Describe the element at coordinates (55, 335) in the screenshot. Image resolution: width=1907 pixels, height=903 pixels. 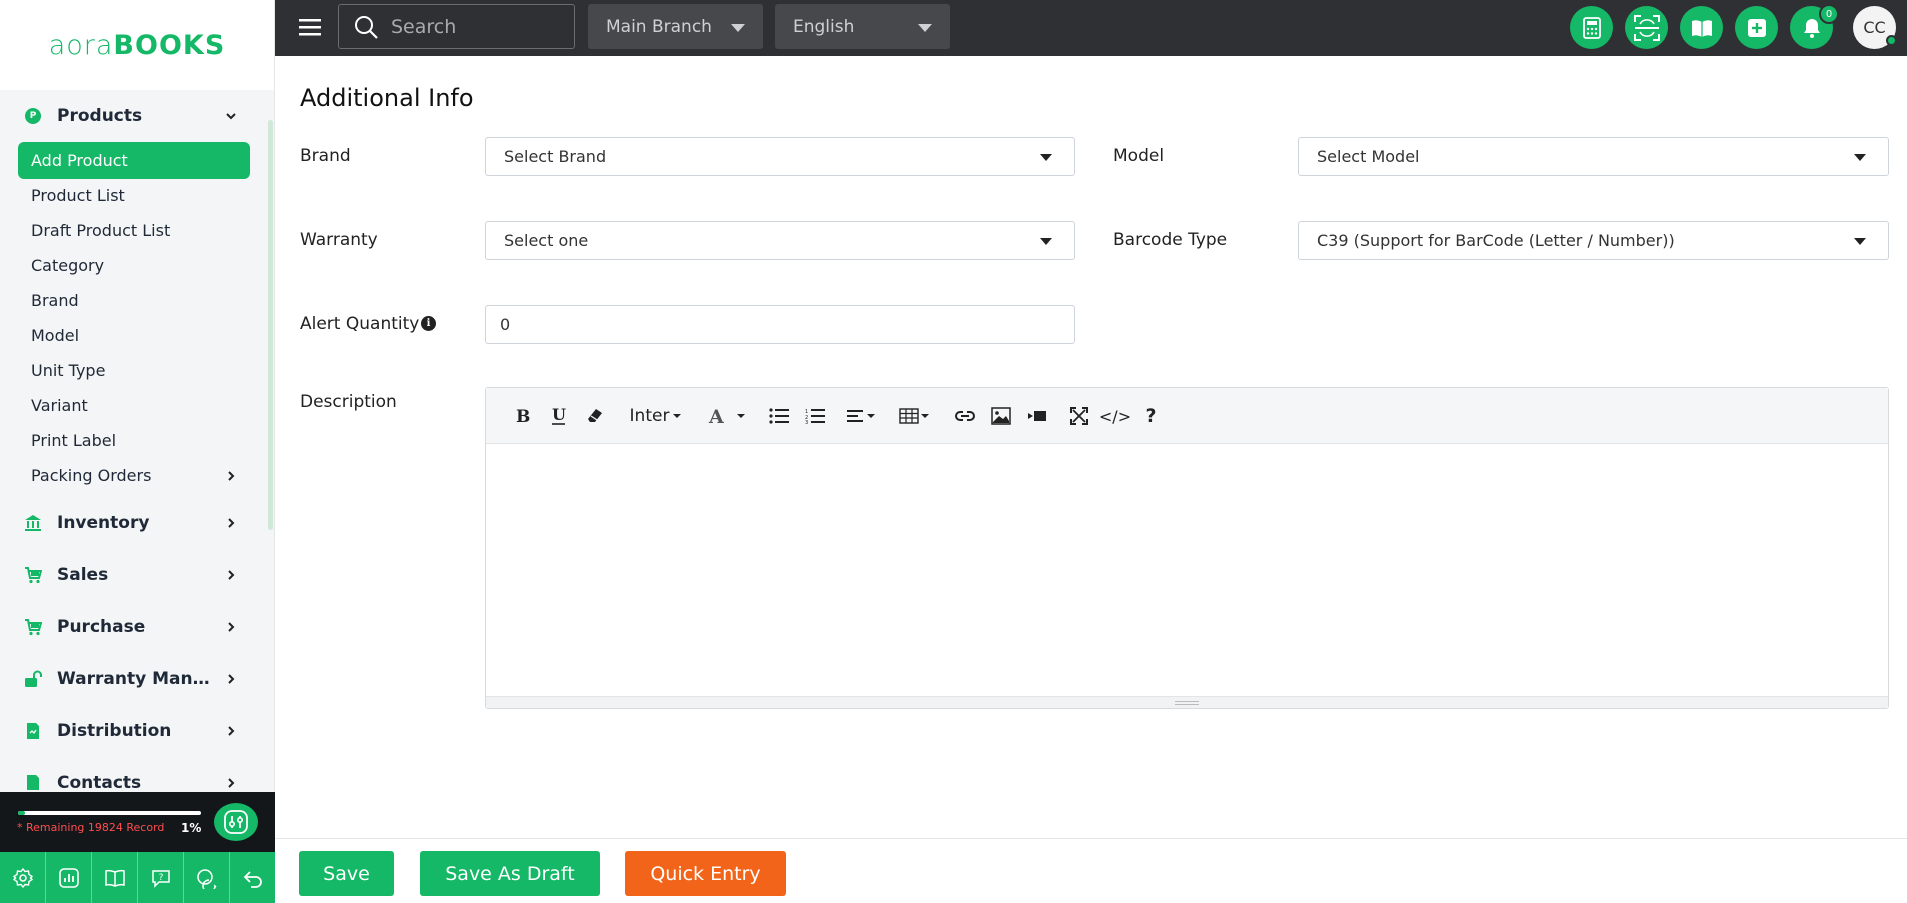
I see `sidebar-item-label: Model` at that location.